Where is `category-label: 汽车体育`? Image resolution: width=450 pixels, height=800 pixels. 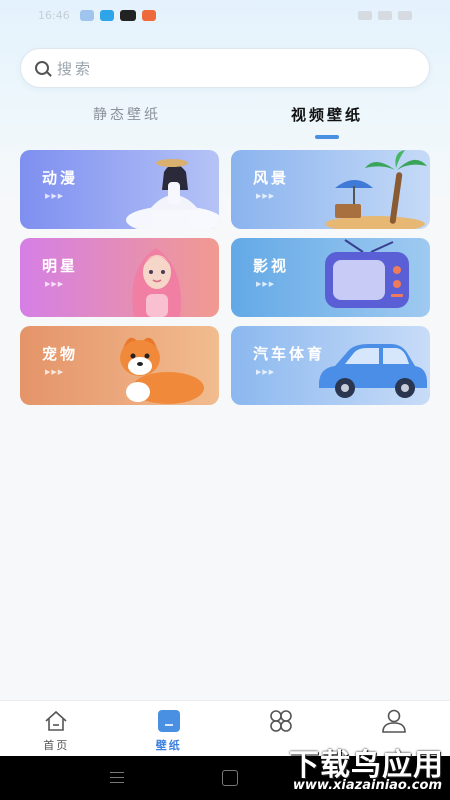 category-label: 汽车体育 is located at coordinates (289, 354).